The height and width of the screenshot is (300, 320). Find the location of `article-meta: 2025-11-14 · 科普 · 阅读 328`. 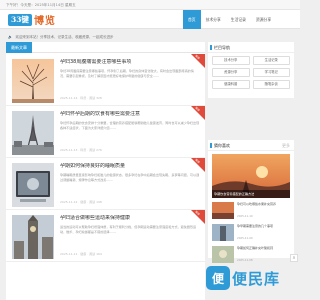

article-meta: 2025-11-14 · 科普 · 阅读 328 is located at coordinates (81, 98).